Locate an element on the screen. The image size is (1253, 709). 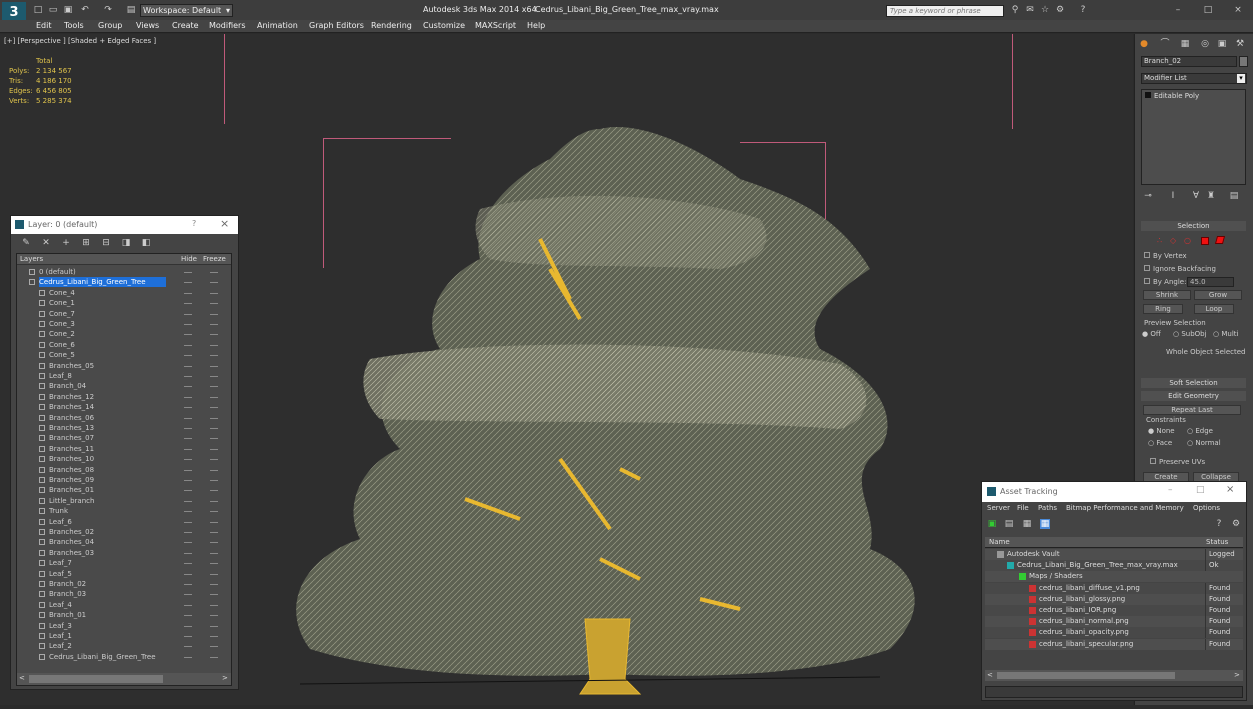
layer-row: Leaf_5 is located at coordinates (124, 574).